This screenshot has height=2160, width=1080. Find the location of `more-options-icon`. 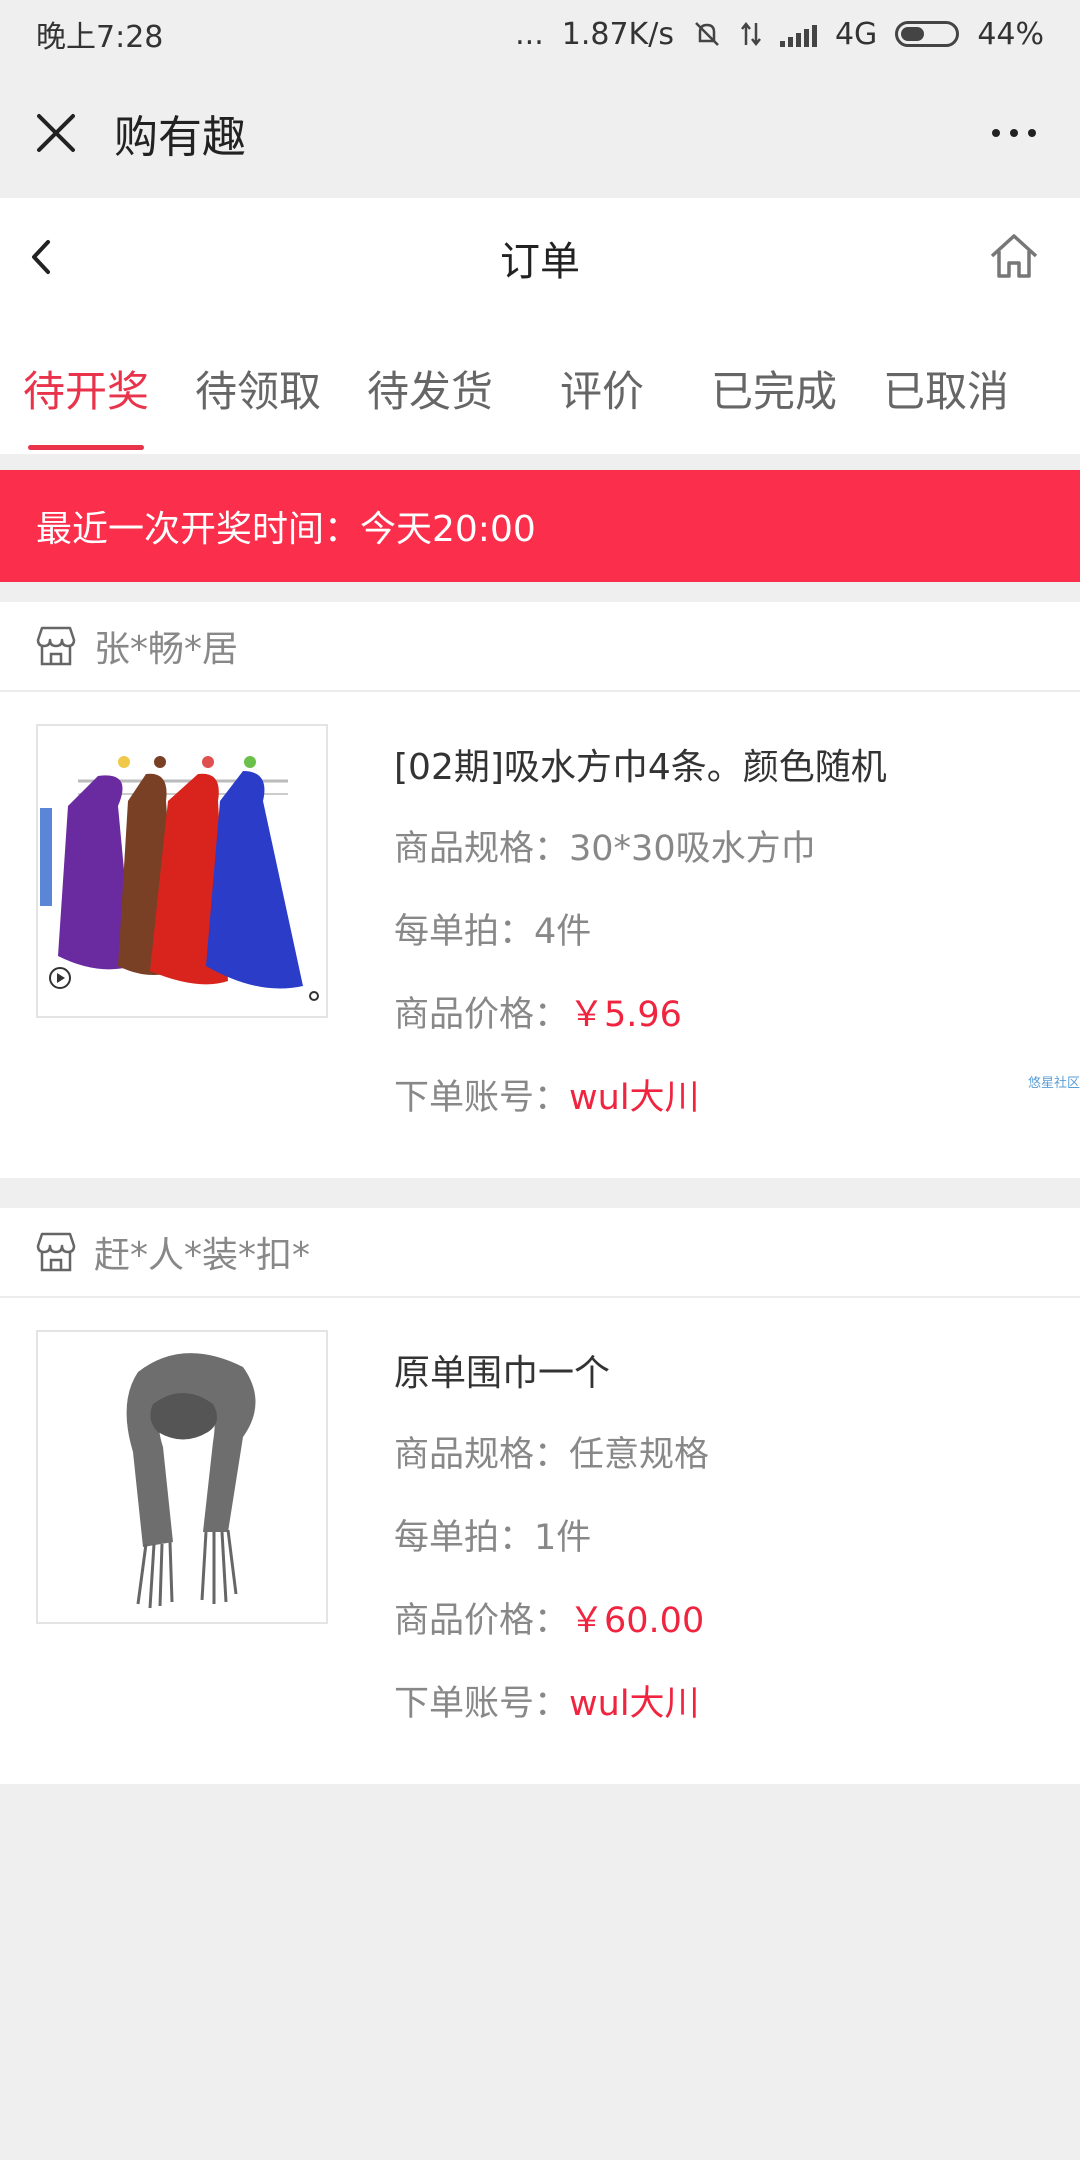

more-options-icon is located at coordinates (1014, 133).